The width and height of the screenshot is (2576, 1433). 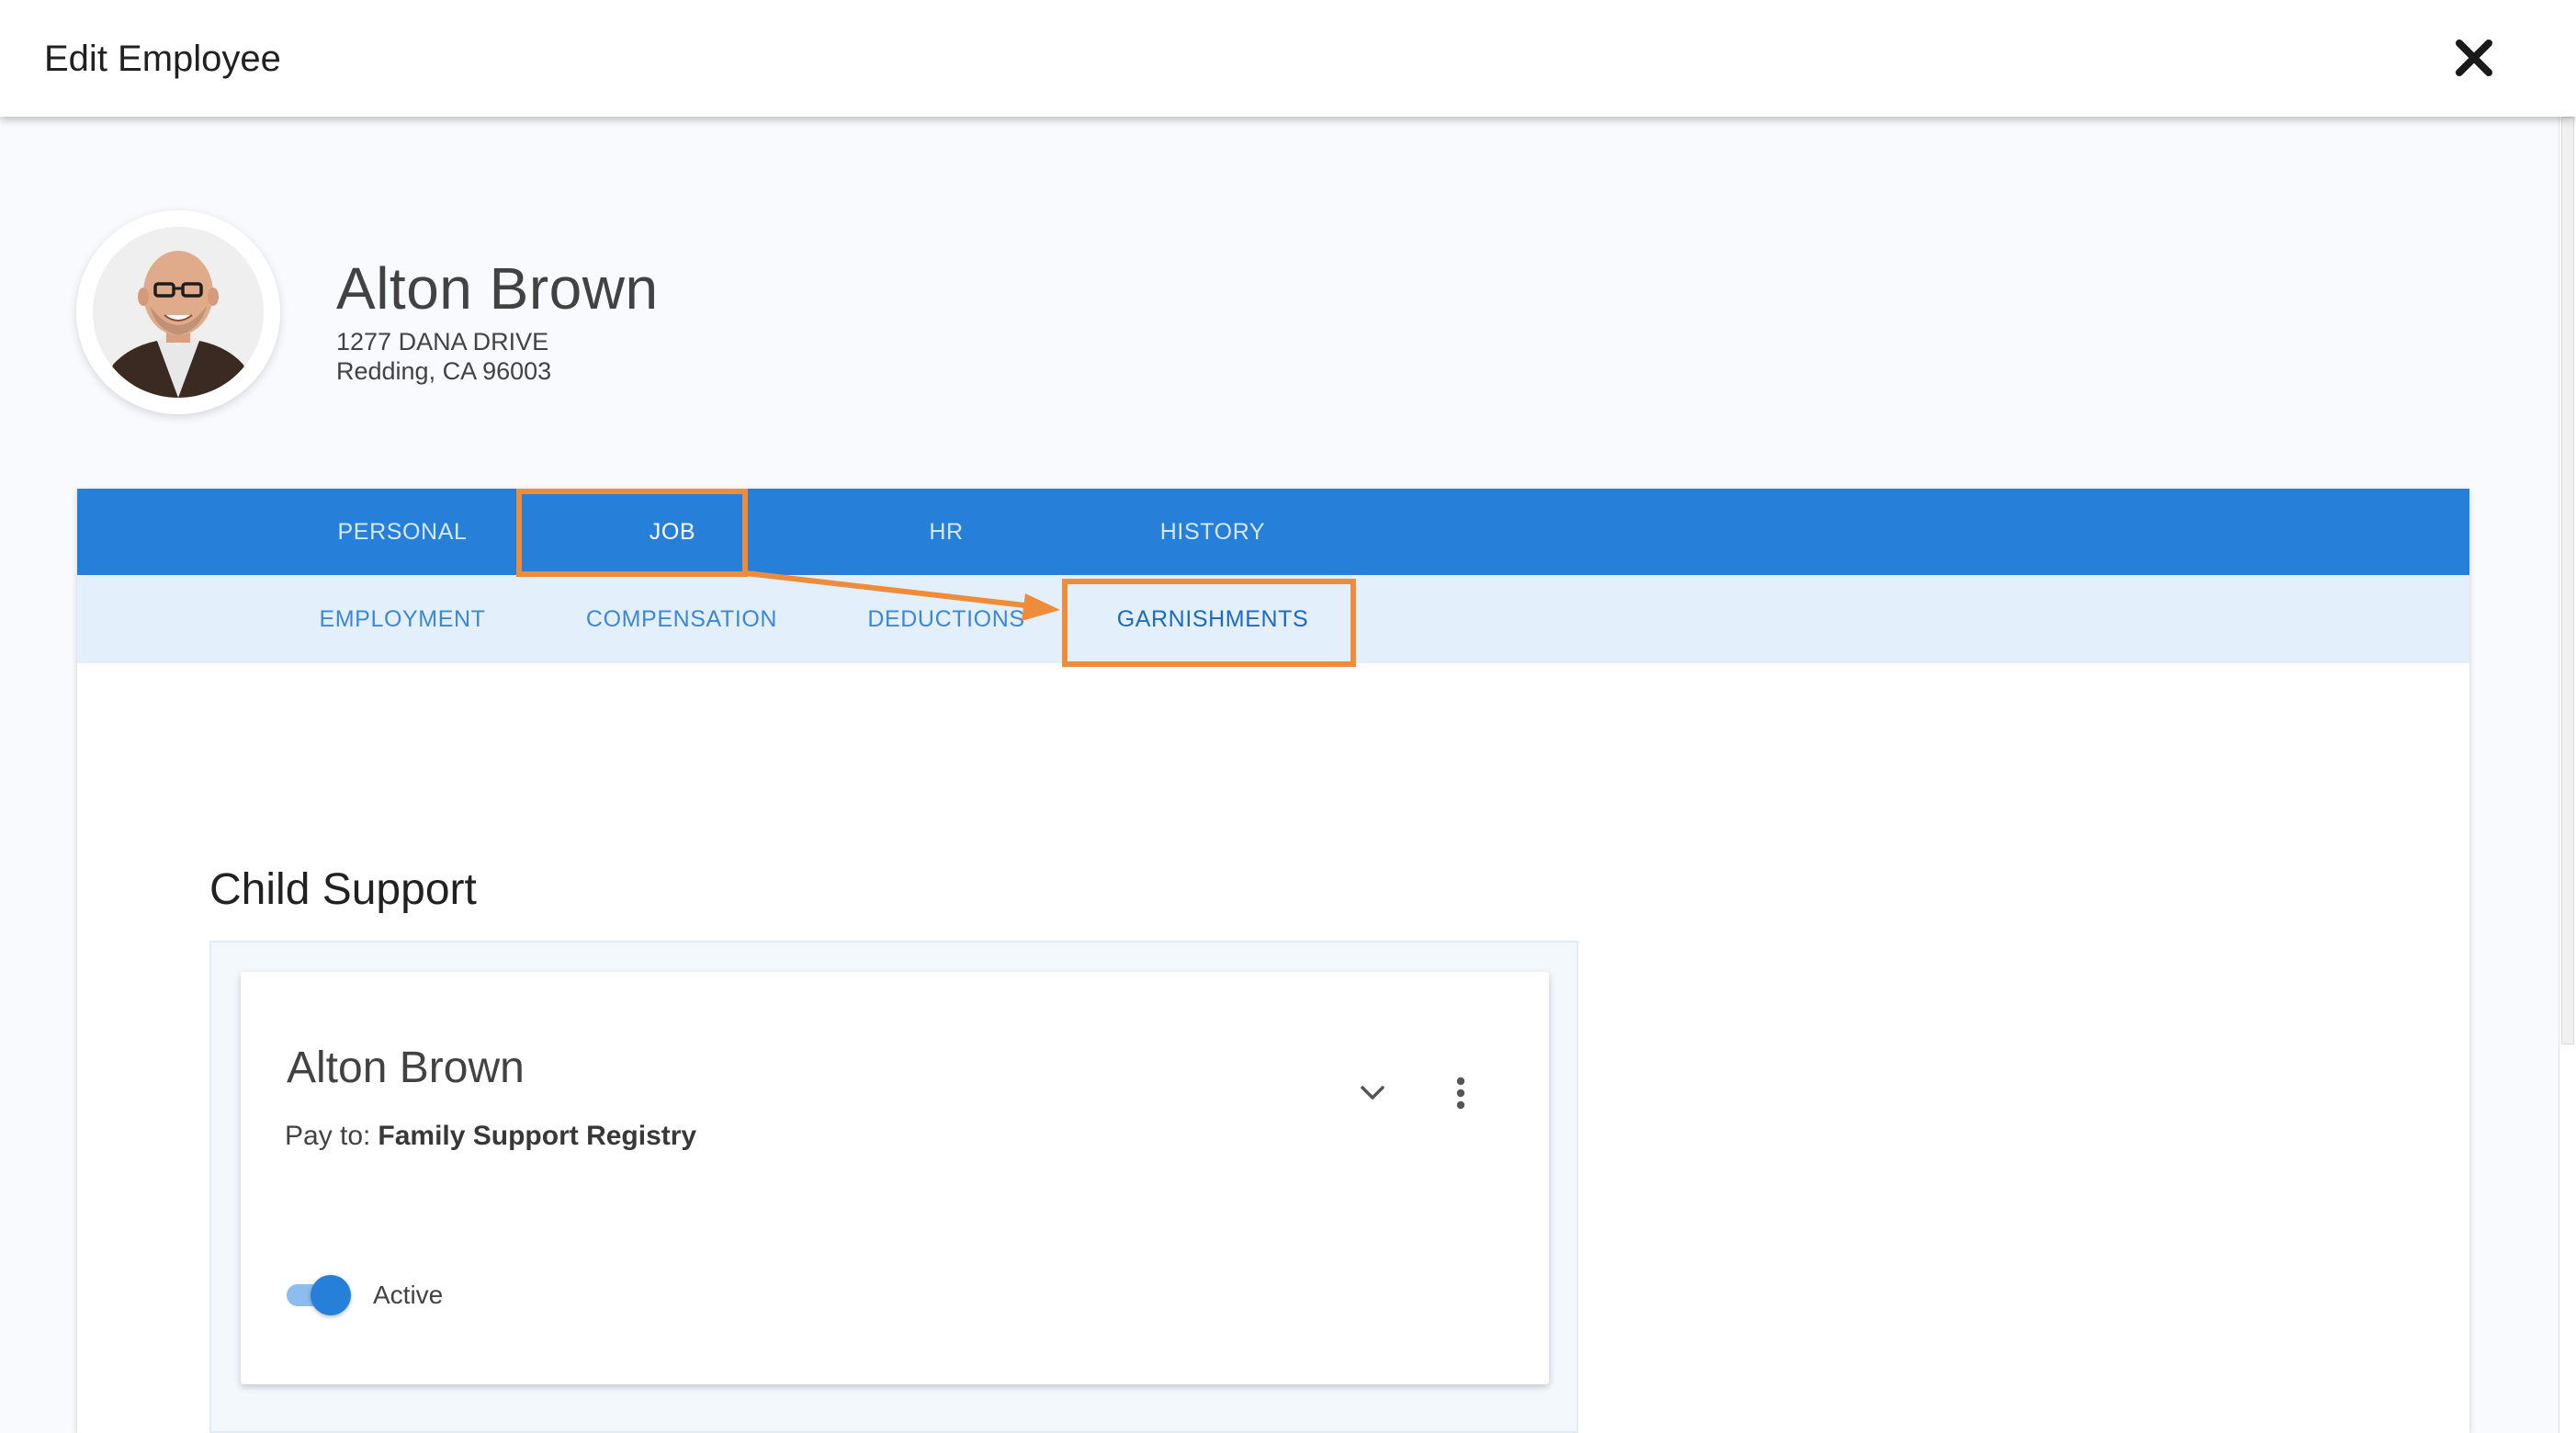 What do you see at coordinates (497, 288) in the screenshot?
I see `employee-name: Alton Brown` at bounding box center [497, 288].